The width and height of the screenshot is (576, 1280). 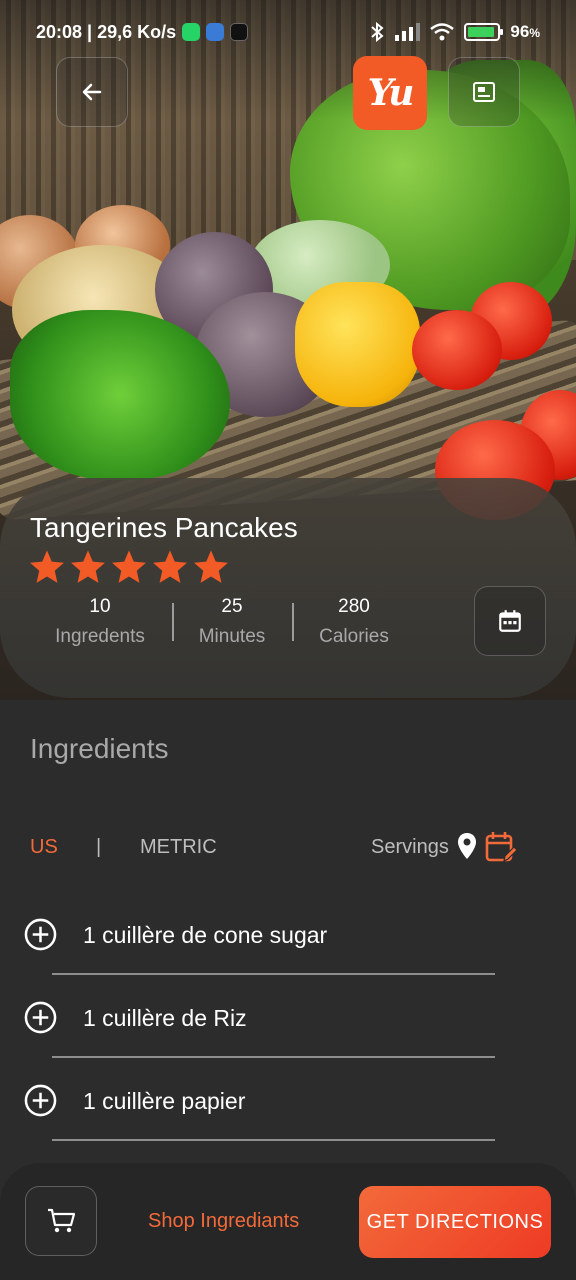 I want to click on schedule-button, so click(x=510, y=621).